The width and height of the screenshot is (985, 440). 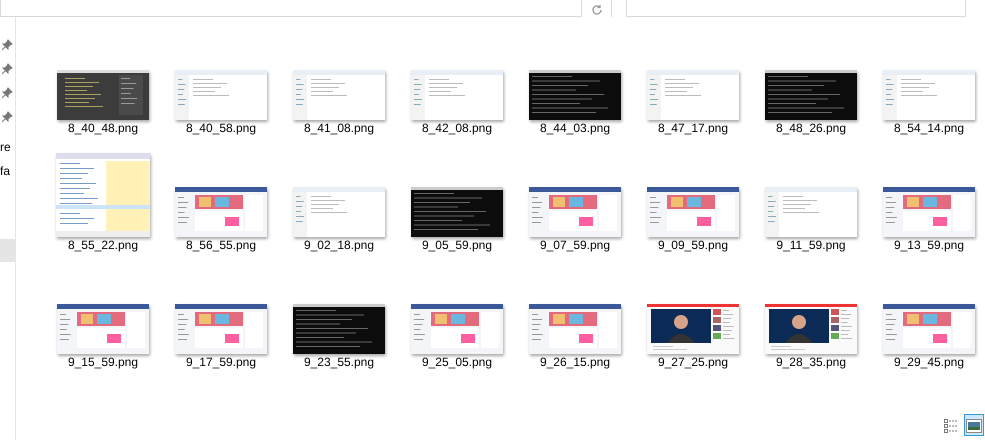 I want to click on large-icons-view-button, so click(x=974, y=425).